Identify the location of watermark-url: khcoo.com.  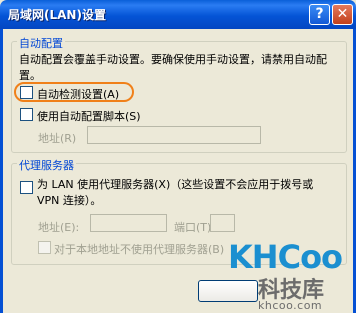
(290, 305).